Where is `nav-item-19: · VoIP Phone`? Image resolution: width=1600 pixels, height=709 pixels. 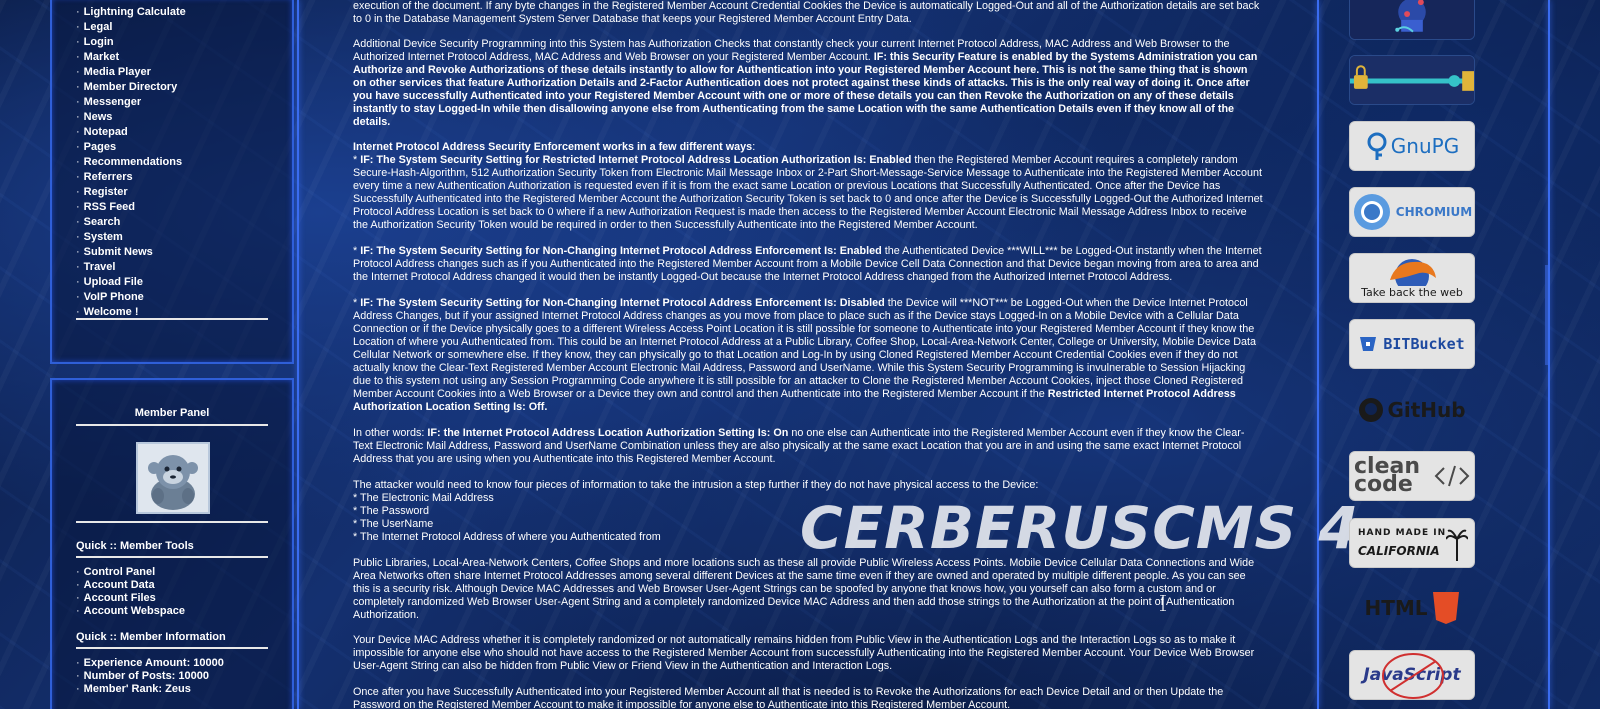 nav-item-19: · VoIP Phone is located at coordinates (131, 297).